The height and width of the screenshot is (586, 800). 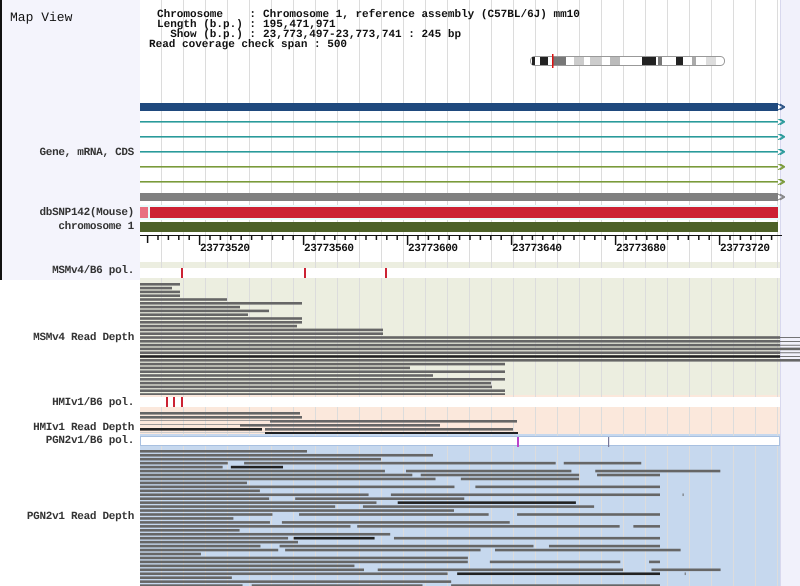 What do you see at coordinates (93, 402) in the screenshot?
I see `track-label: HMIv1/B6 pol.` at bounding box center [93, 402].